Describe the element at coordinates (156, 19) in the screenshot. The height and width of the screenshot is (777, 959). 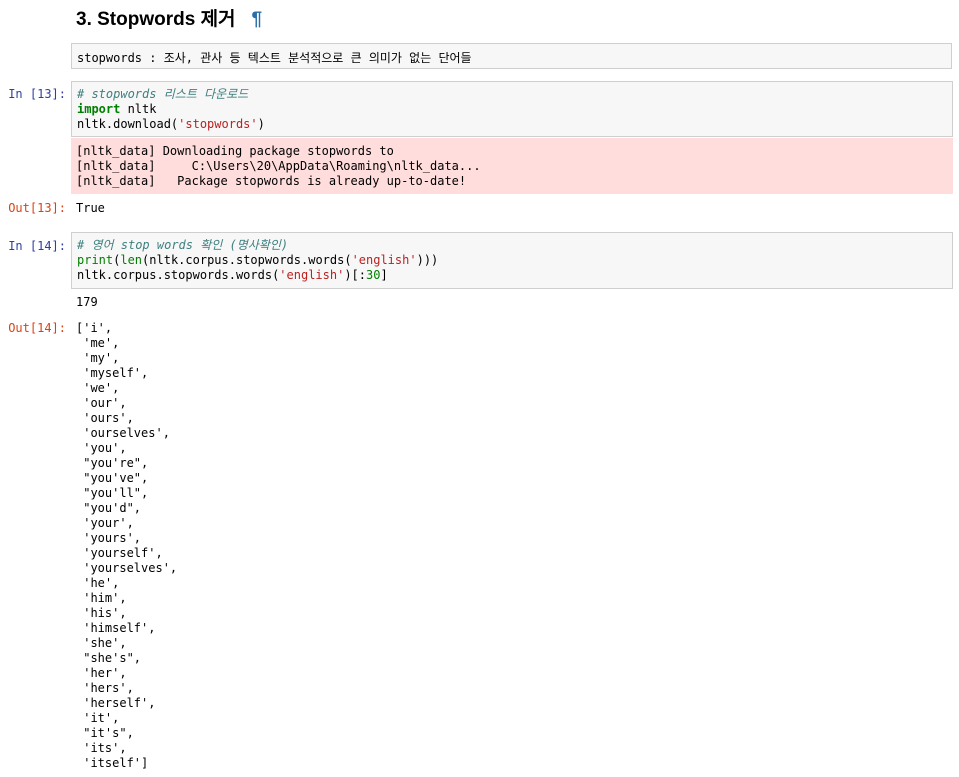
I see `heading-title: 3. Stopwords 제거` at that location.